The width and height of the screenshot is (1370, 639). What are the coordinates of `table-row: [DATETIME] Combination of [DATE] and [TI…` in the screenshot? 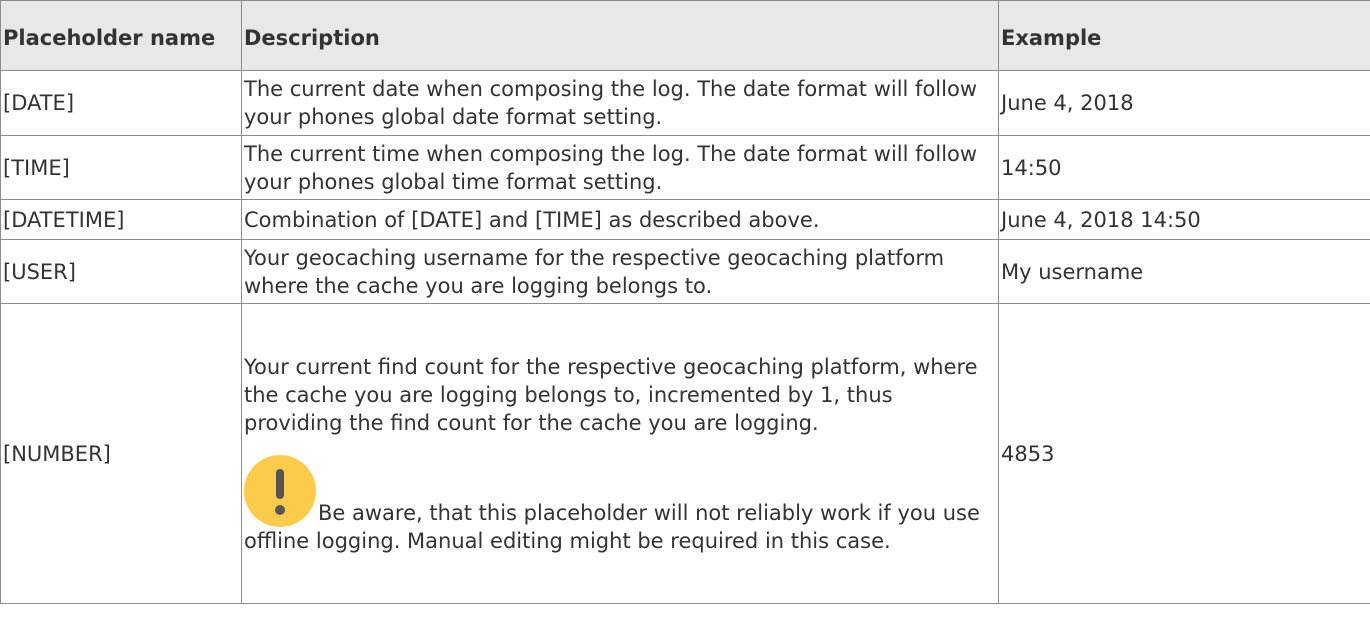 It's located at (685, 219).